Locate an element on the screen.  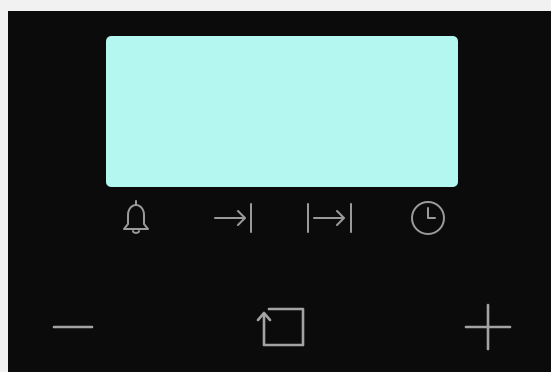
minus-icon is located at coordinates (73, 327).